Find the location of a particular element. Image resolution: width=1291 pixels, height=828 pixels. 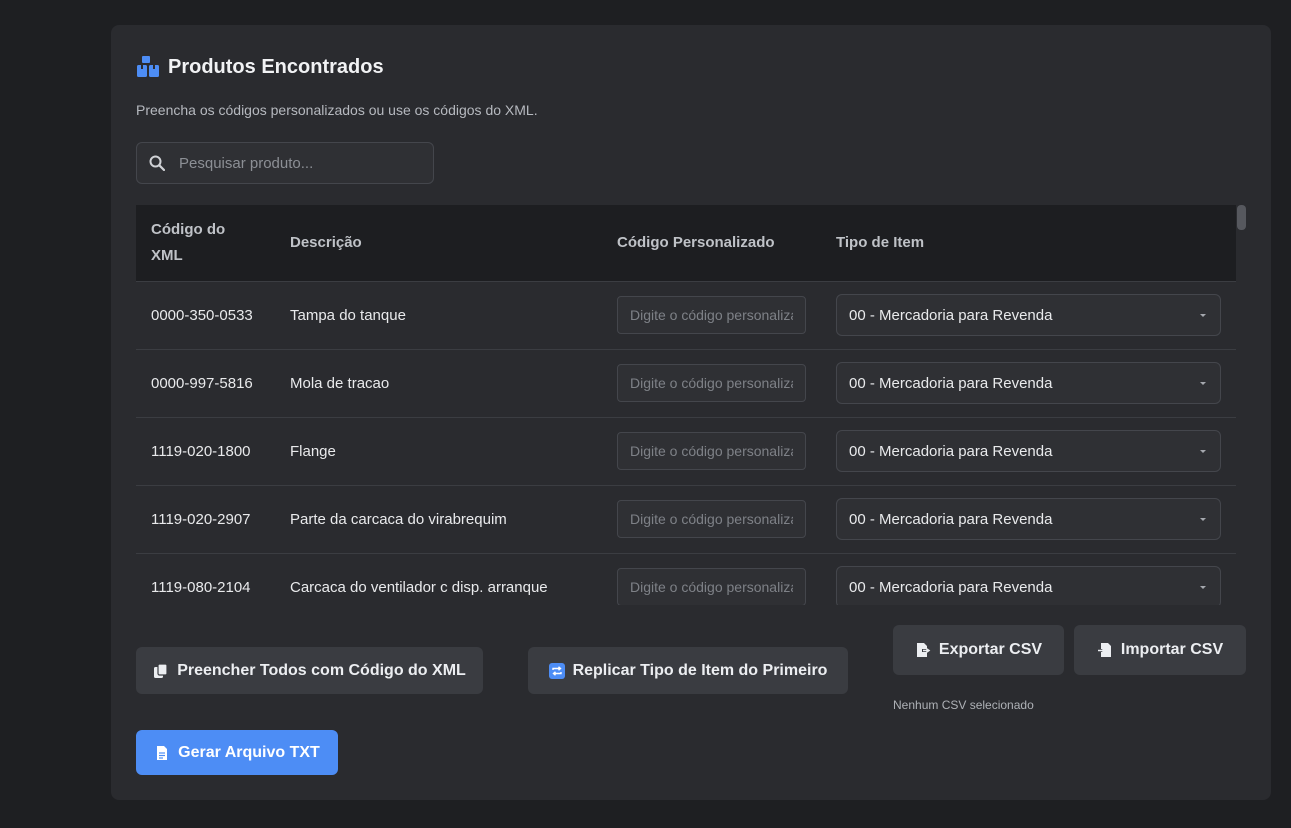

replicate-type-button: Replicar Tipo de Item do Primeiro is located at coordinates (688, 670).